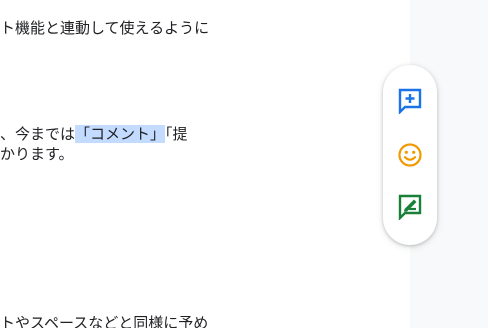  What do you see at coordinates (104, 321) in the screenshot?
I see `document-text-line: トやスペースなどと同様に予め` at bounding box center [104, 321].